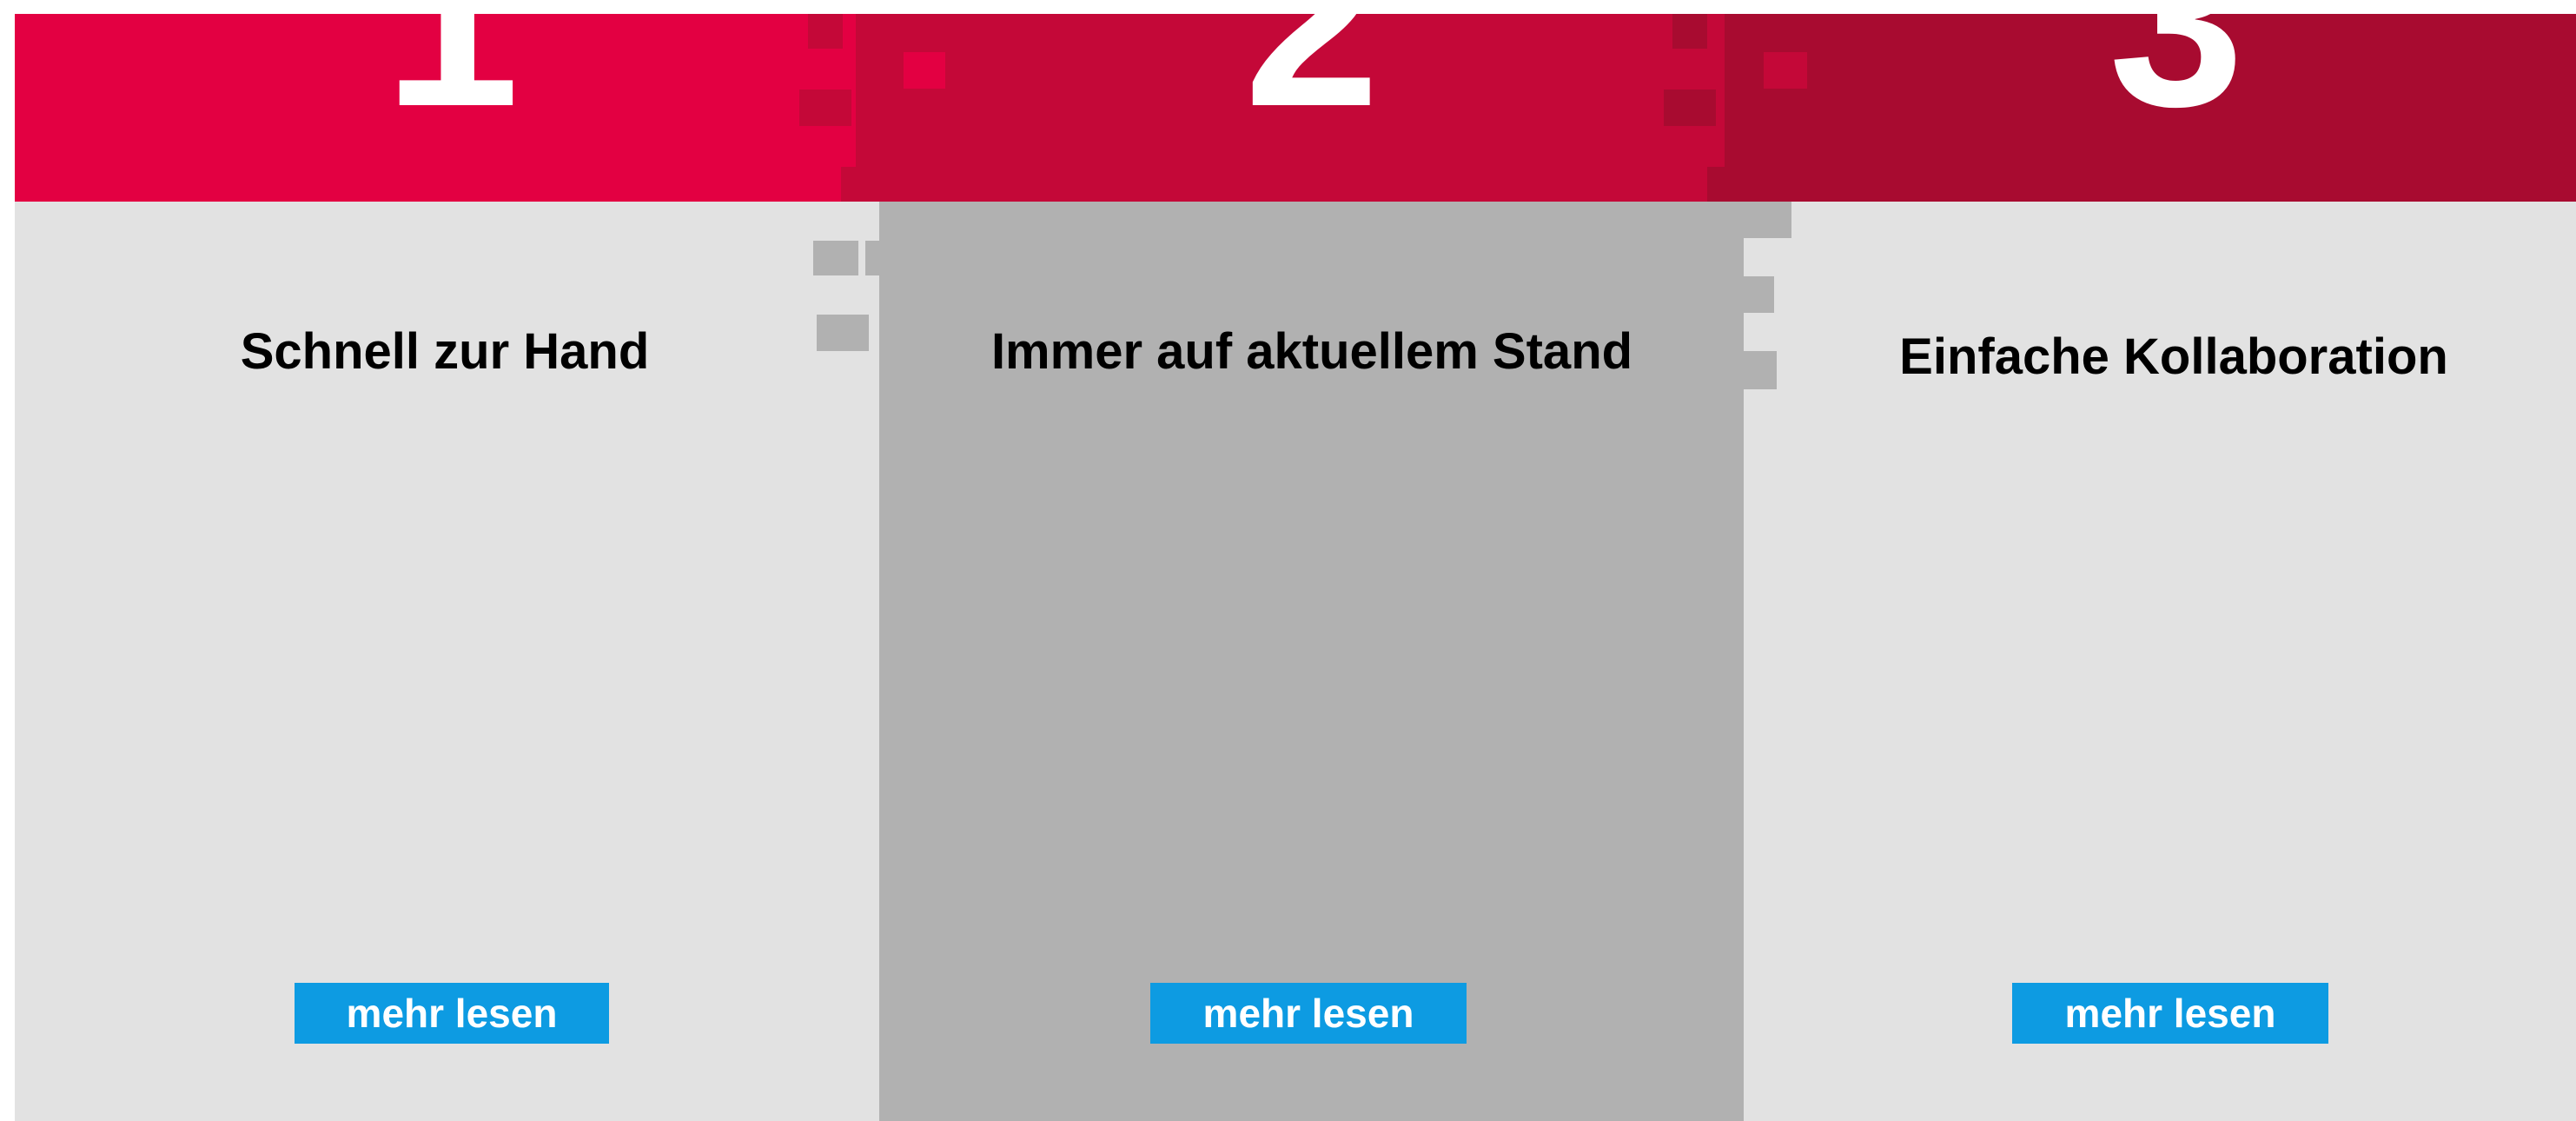 The image size is (2576, 1121). What do you see at coordinates (2173, 356) in the screenshot?
I see `step-3-title: Einfache Kollaboration` at bounding box center [2173, 356].